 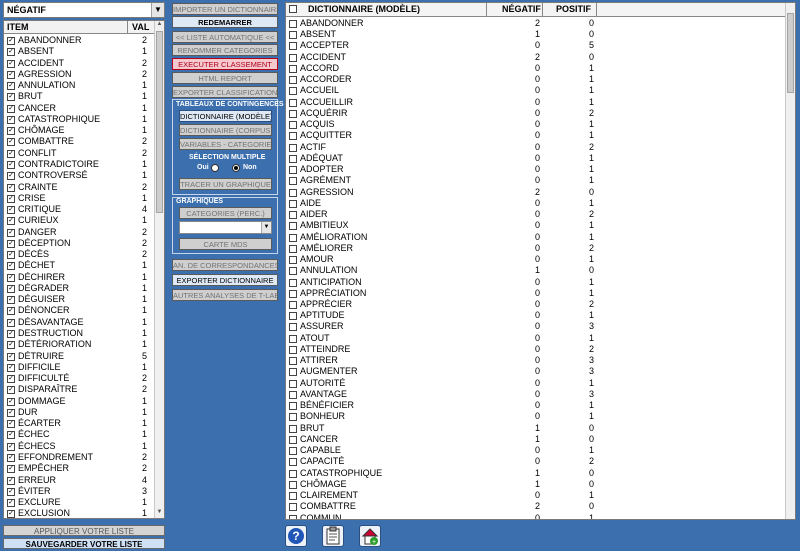 What do you see at coordinates (536, 439) in the screenshot?
I see `table-row: CANCER 1 0` at bounding box center [536, 439].